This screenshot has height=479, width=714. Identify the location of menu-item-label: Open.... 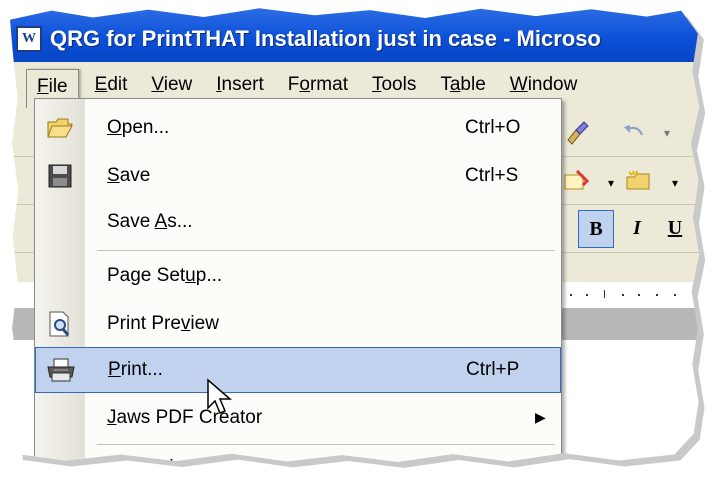
(138, 127).